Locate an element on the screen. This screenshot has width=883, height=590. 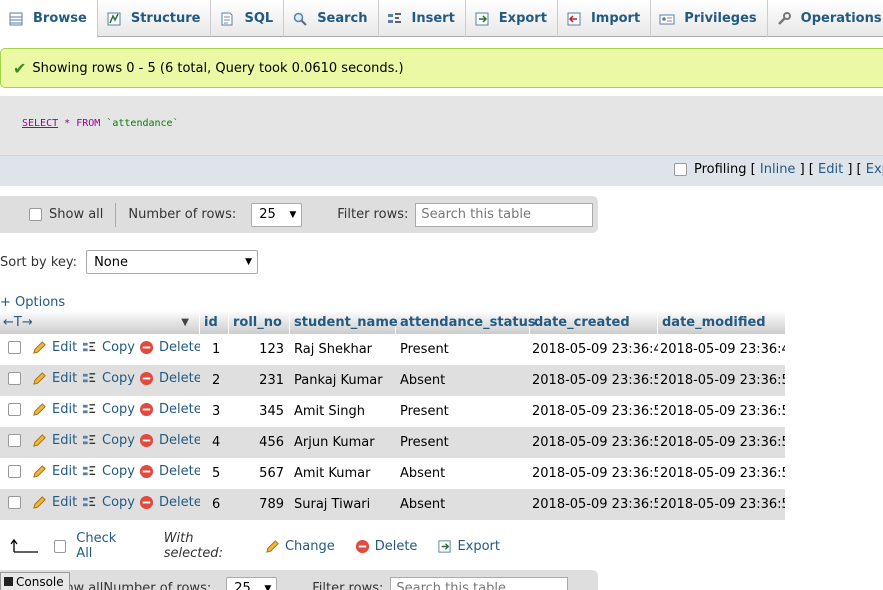
delete-selected-button: Delete is located at coordinates (386, 546).